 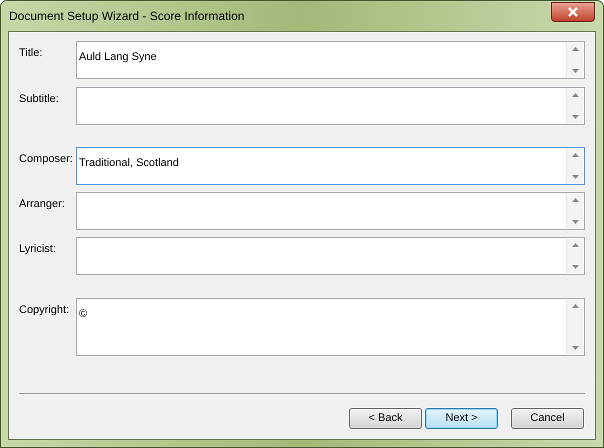 What do you see at coordinates (39, 99) in the screenshot?
I see `field-label: Subtitle:` at bounding box center [39, 99].